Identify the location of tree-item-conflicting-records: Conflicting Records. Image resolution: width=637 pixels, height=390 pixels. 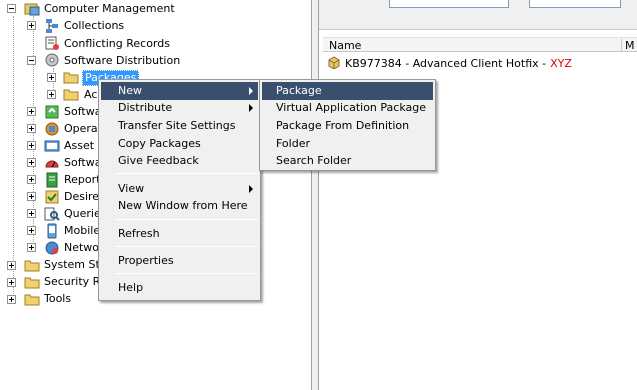
(117, 44).